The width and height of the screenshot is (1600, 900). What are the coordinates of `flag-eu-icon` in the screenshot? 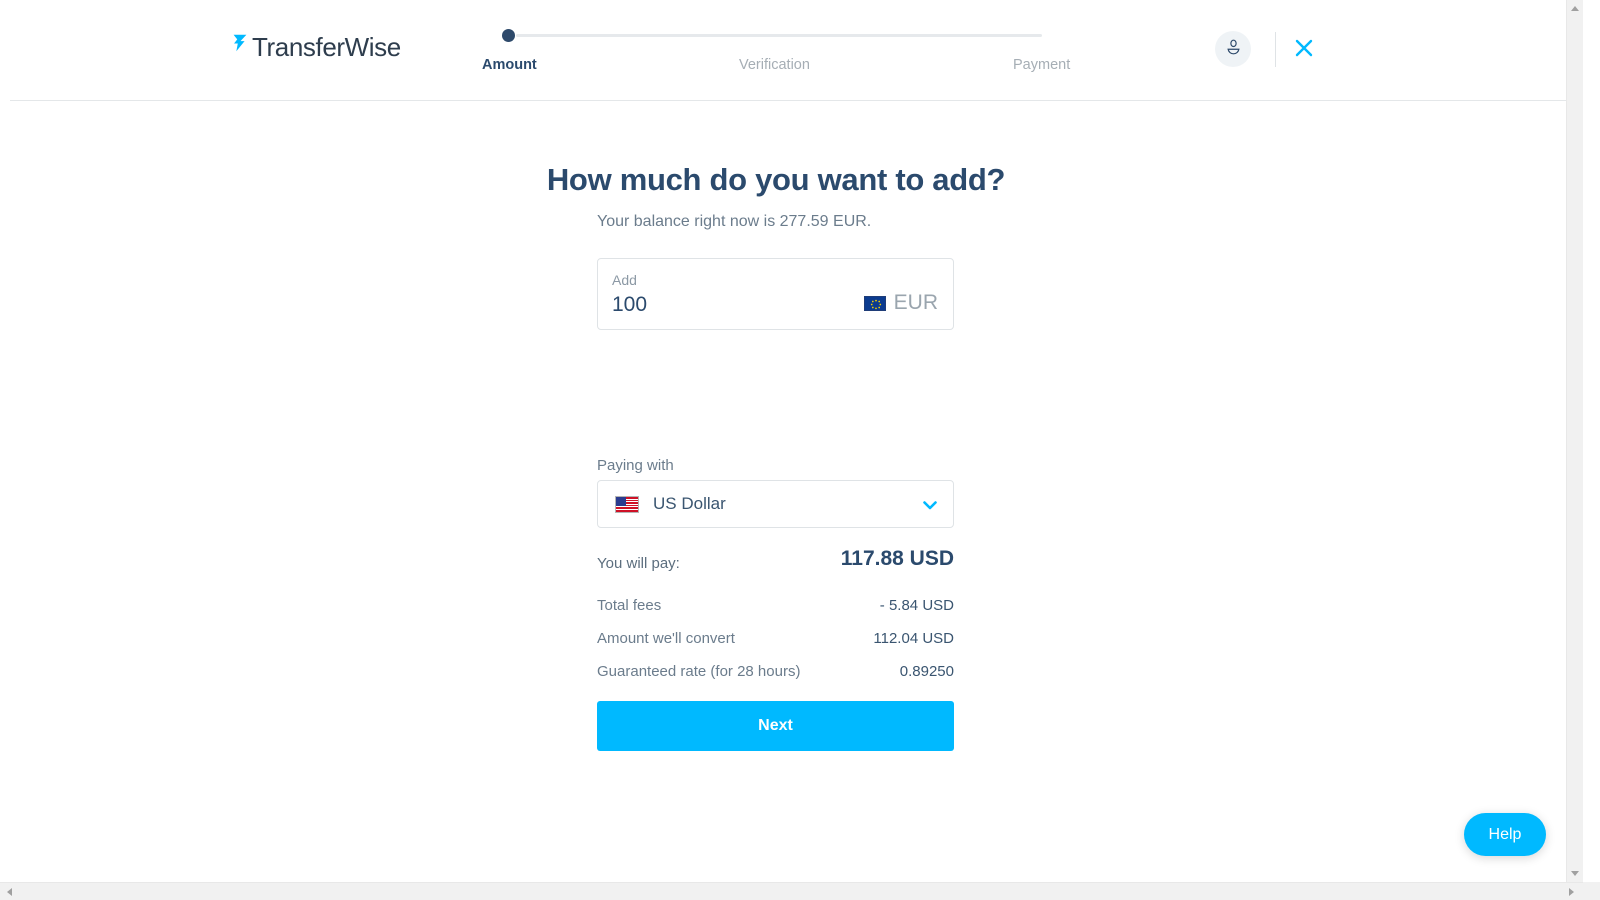 It's located at (874, 303).